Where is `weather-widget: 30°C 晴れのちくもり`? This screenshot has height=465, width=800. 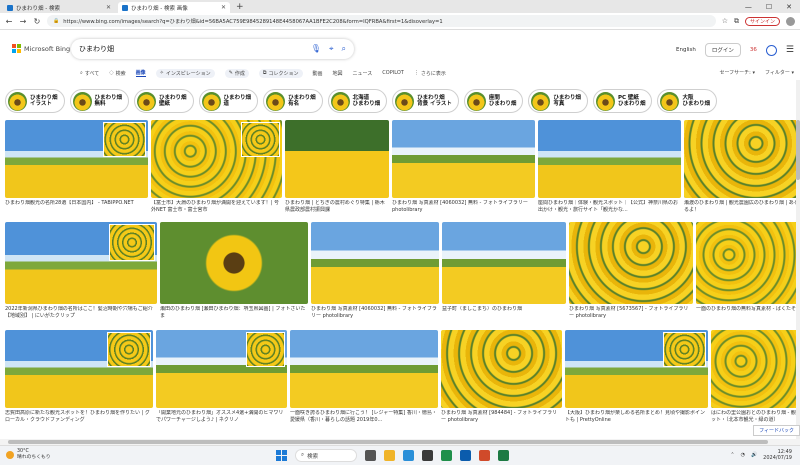 weather-widget: 30°C 晴れのちくもり is located at coordinates (28, 455).